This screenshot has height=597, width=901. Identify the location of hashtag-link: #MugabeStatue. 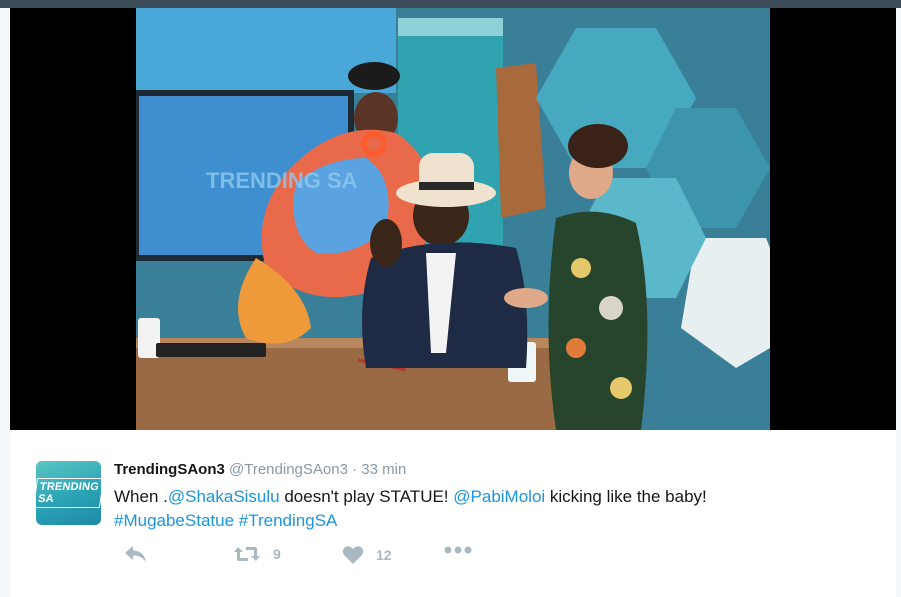
(174, 520).